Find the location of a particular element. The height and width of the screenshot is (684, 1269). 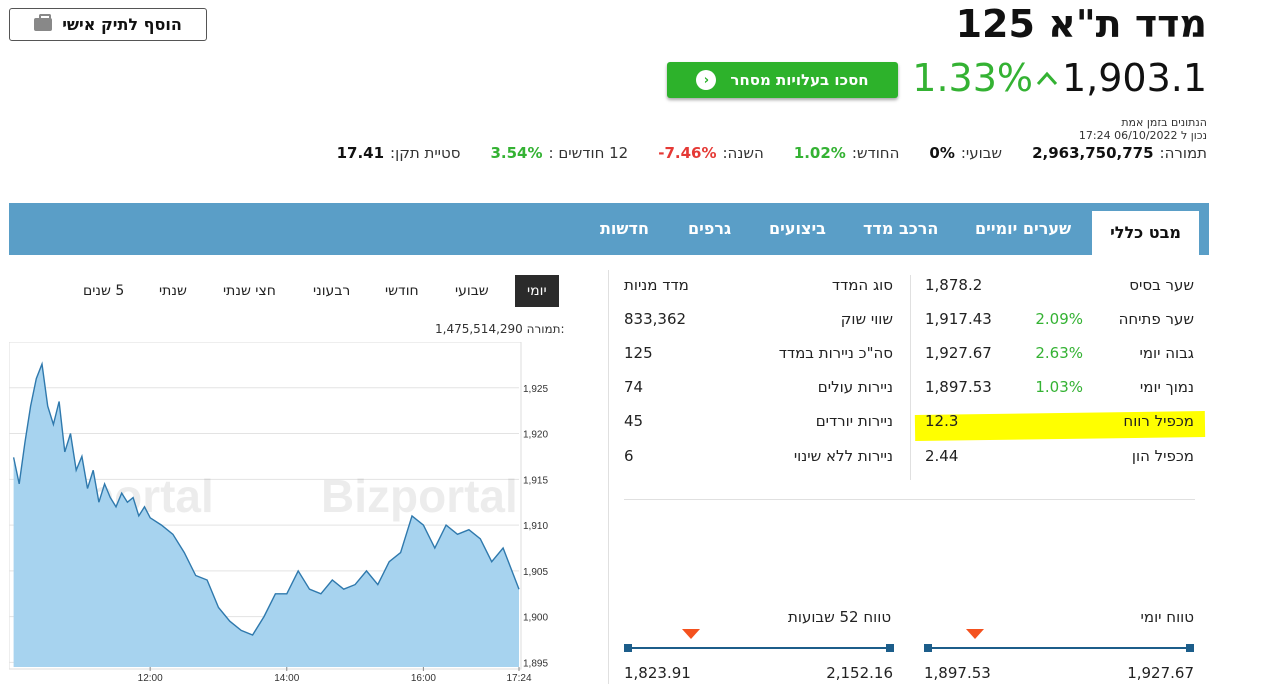

quote-row-label: שער בסיס is located at coordinates (1161, 285).